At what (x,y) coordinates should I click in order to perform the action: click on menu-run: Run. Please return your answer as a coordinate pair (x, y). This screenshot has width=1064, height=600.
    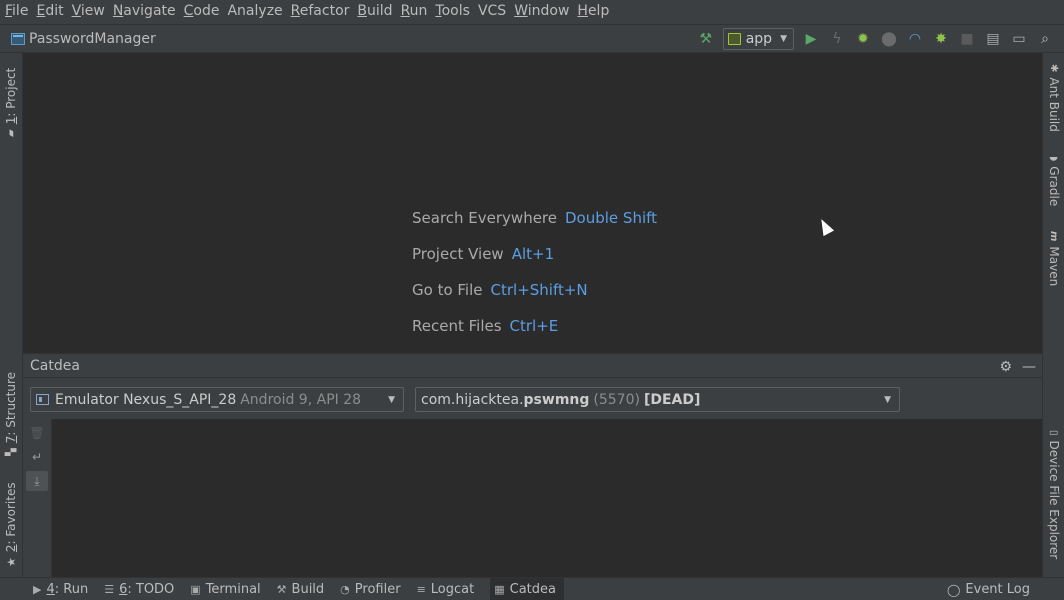
    Looking at the image, I should click on (417, 12).